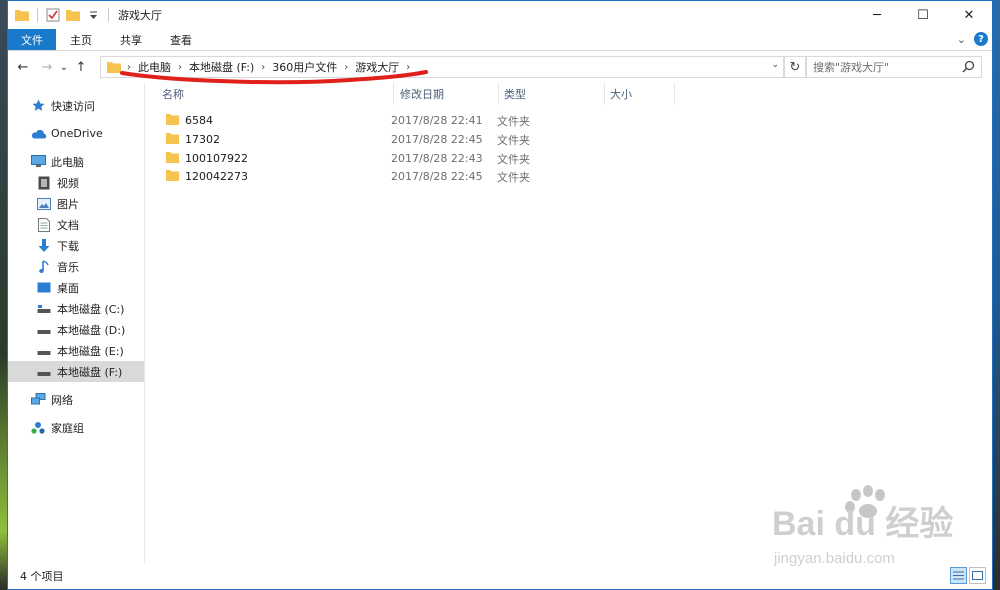 The height and width of the screenshot is (590, 1000). What do you see at coordinates (569, 158) in the screenshot?
I see `file-row: 100107922 2017/8/28 22:43 文件夹` at bounding box center [569, 158].